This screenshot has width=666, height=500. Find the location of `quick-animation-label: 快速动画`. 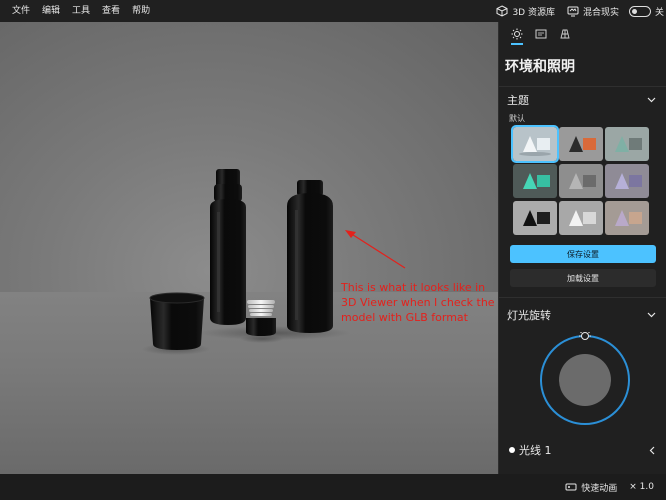

quick-animation-label: 快速动画 is located at coordinates (599, 488).